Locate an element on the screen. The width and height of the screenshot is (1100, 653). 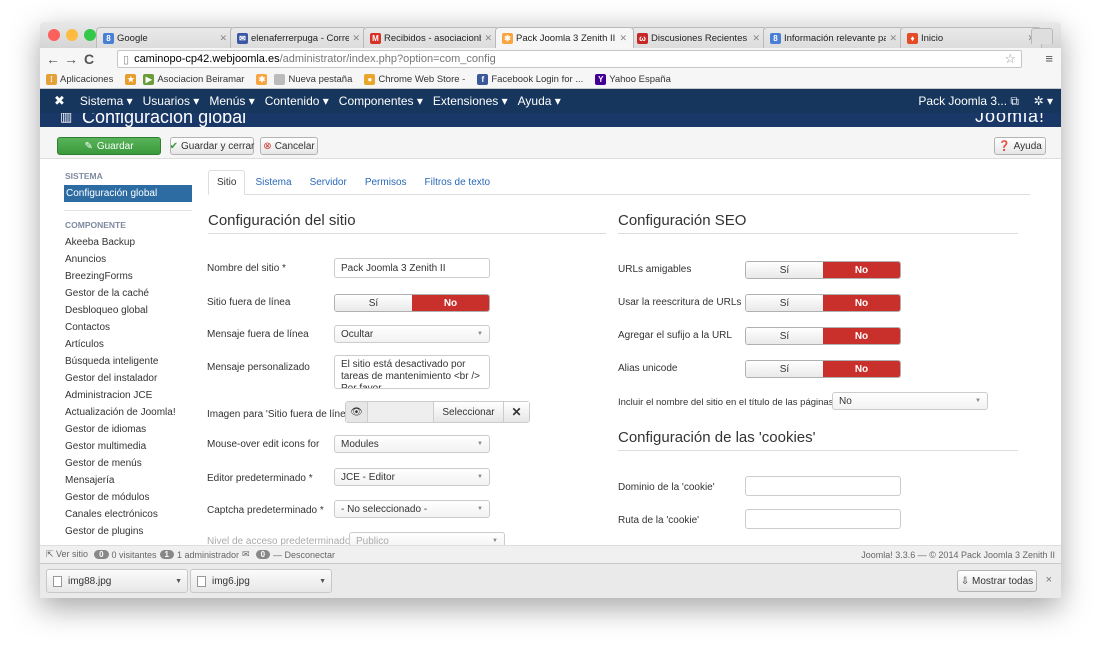
sidebar-item: Artículos is located at coordinates (128, 344).